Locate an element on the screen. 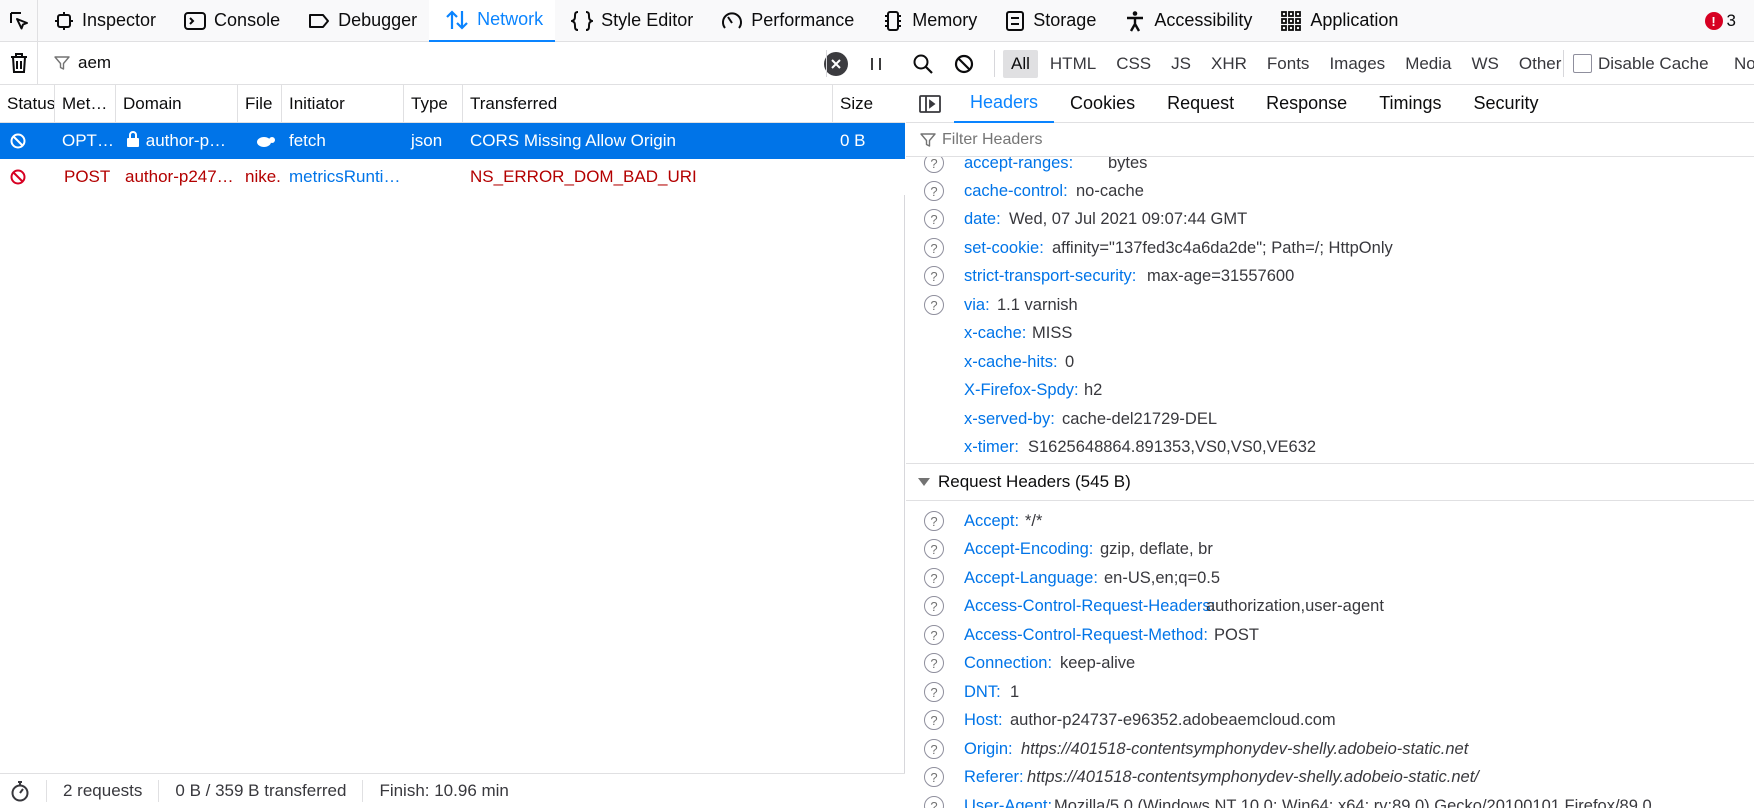  tab-label: Application is located at coordinates (1354, 20).